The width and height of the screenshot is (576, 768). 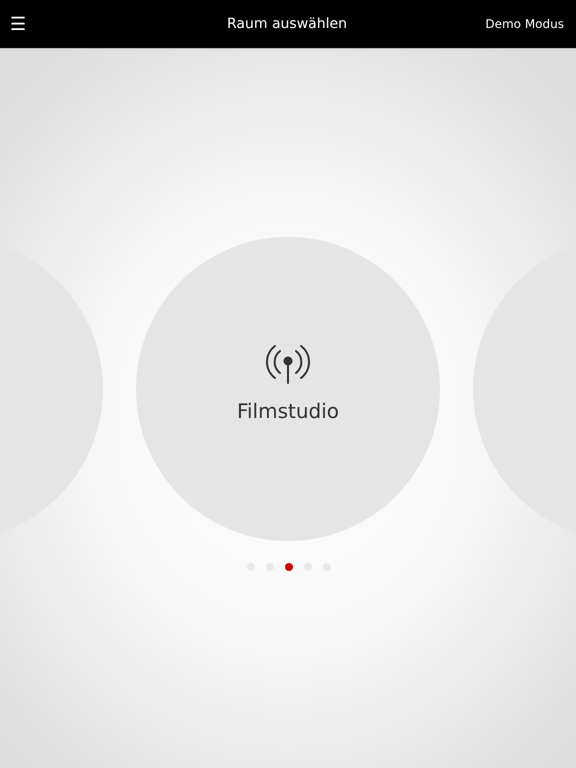 I want to click on window-title: Raum auswählen, so click(x=287, y=24).